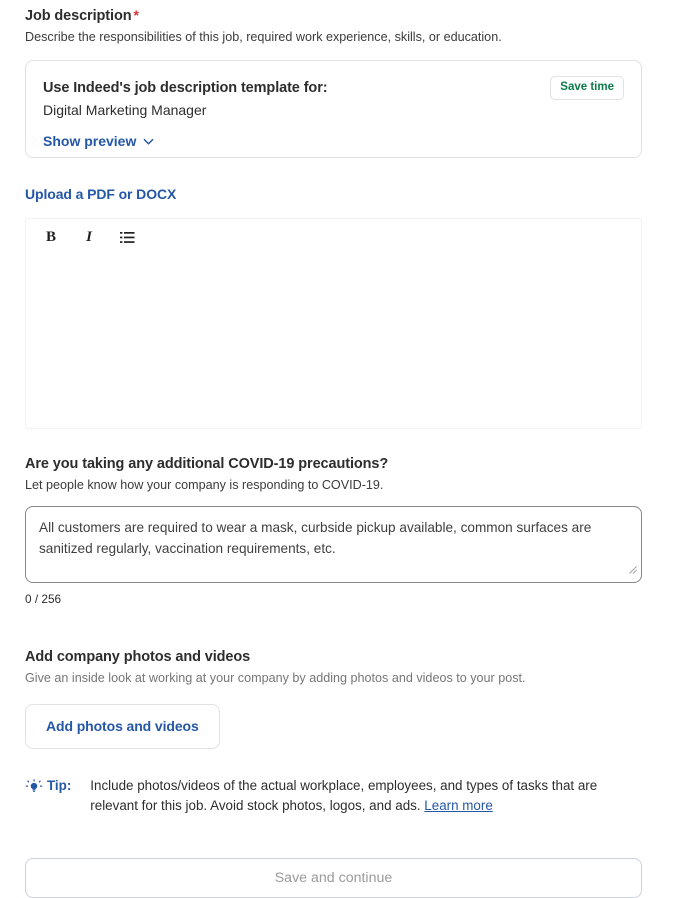 The image size is (677, 898). Describe the element at coordinates (333, 16) in the screenshot. I see `page-title: Job description *` at that location.